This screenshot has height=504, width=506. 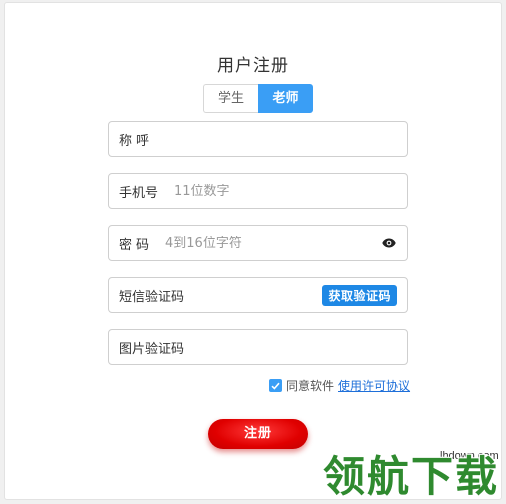 I want to click on password-label: 密码, so click(x=136, y=245).